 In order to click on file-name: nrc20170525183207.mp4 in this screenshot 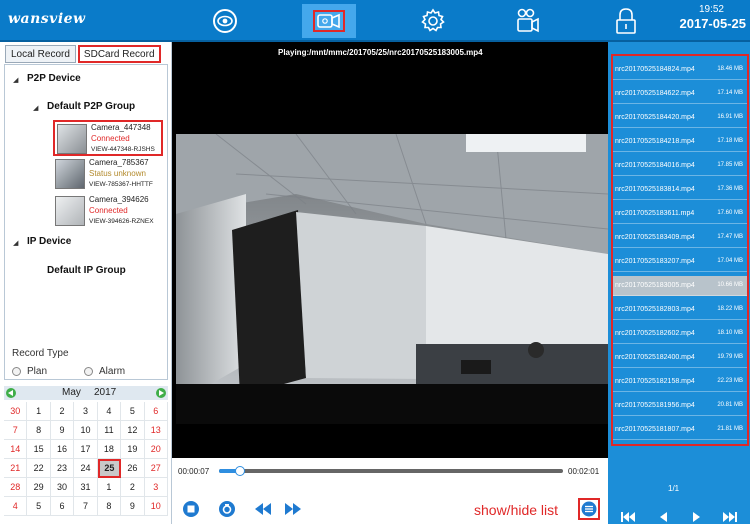, I will do `click(655, 261)`.